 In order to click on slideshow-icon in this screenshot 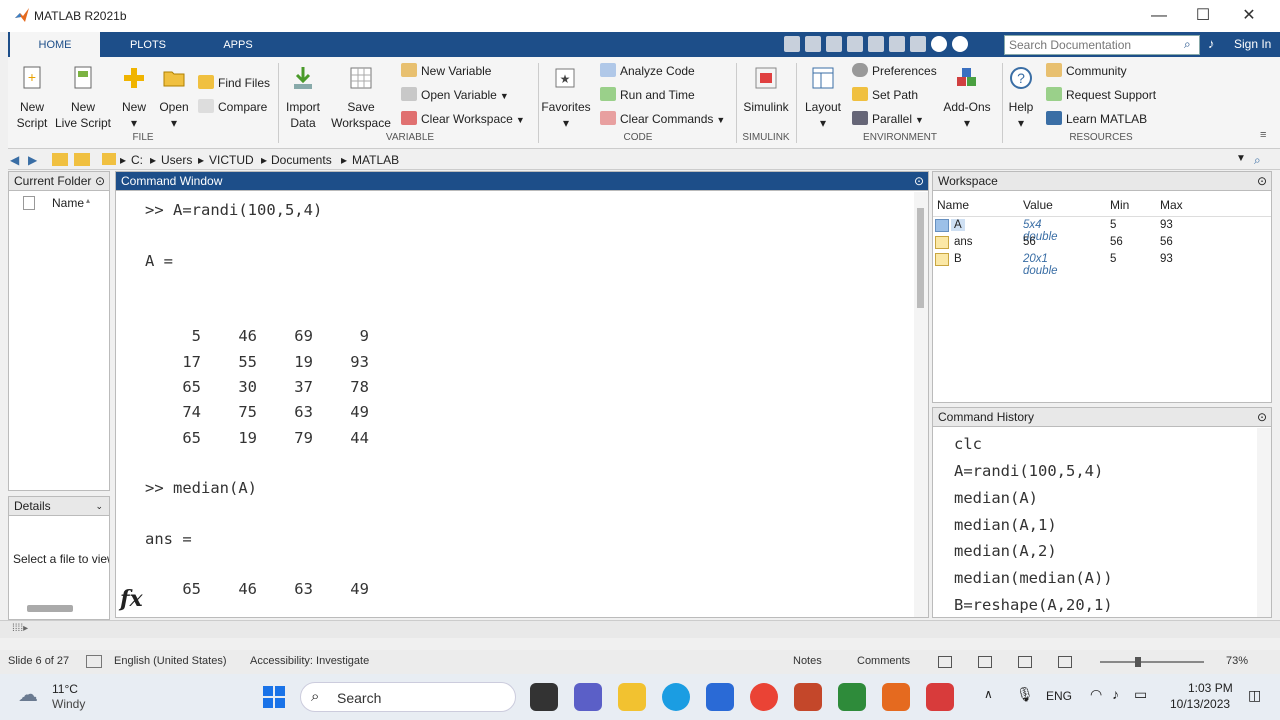, I will do `click(1065, 662)`.